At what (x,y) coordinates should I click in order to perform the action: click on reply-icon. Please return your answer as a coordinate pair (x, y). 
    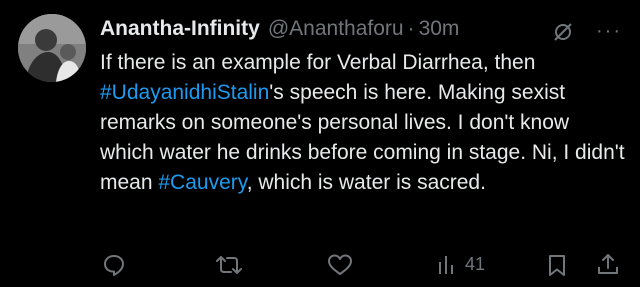
    Looking at the image, I should click on (114, 265).